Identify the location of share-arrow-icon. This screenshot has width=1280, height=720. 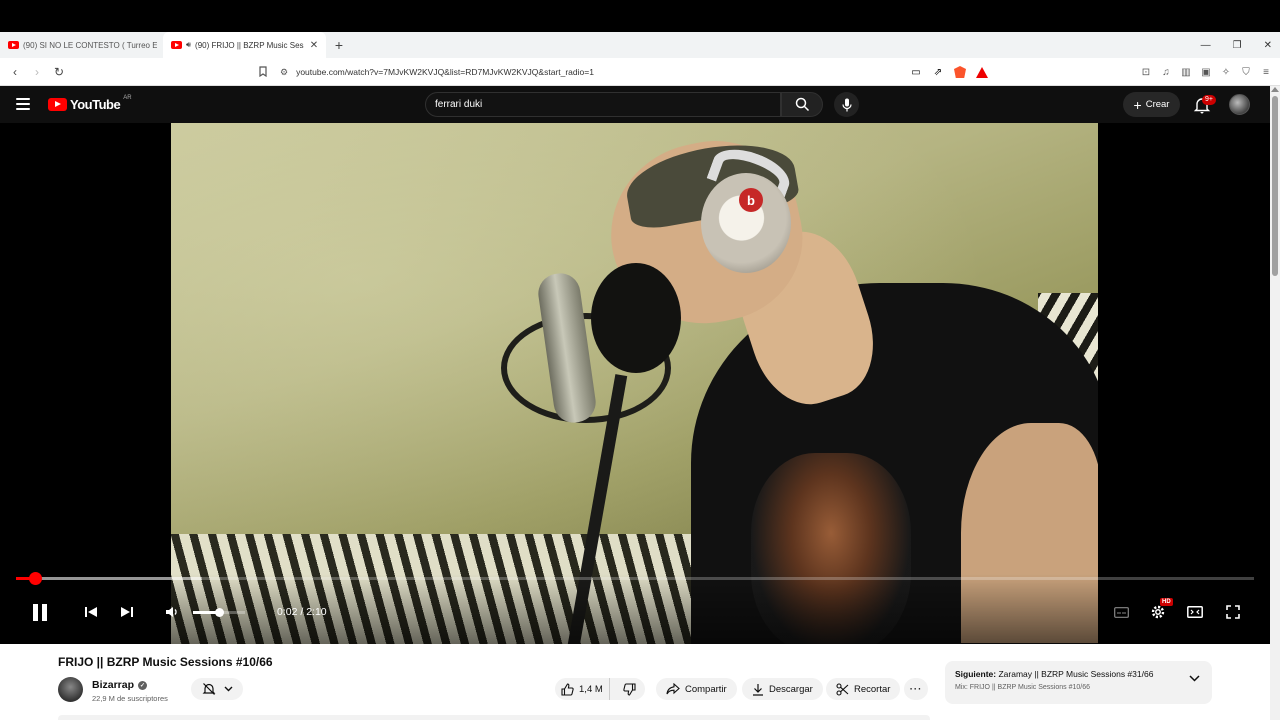
(673, 689).